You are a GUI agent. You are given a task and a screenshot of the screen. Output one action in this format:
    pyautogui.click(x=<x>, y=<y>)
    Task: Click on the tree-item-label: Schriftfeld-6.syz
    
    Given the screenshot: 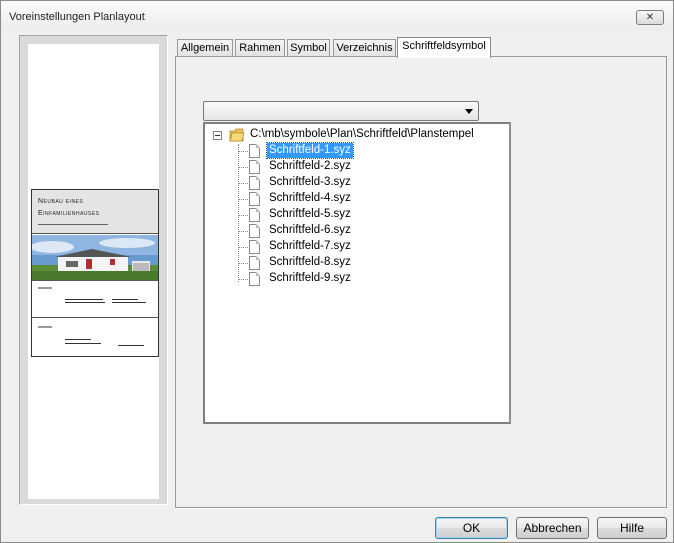 What is the action you would take?
    pyautogui.click(x=310, y=230)
    